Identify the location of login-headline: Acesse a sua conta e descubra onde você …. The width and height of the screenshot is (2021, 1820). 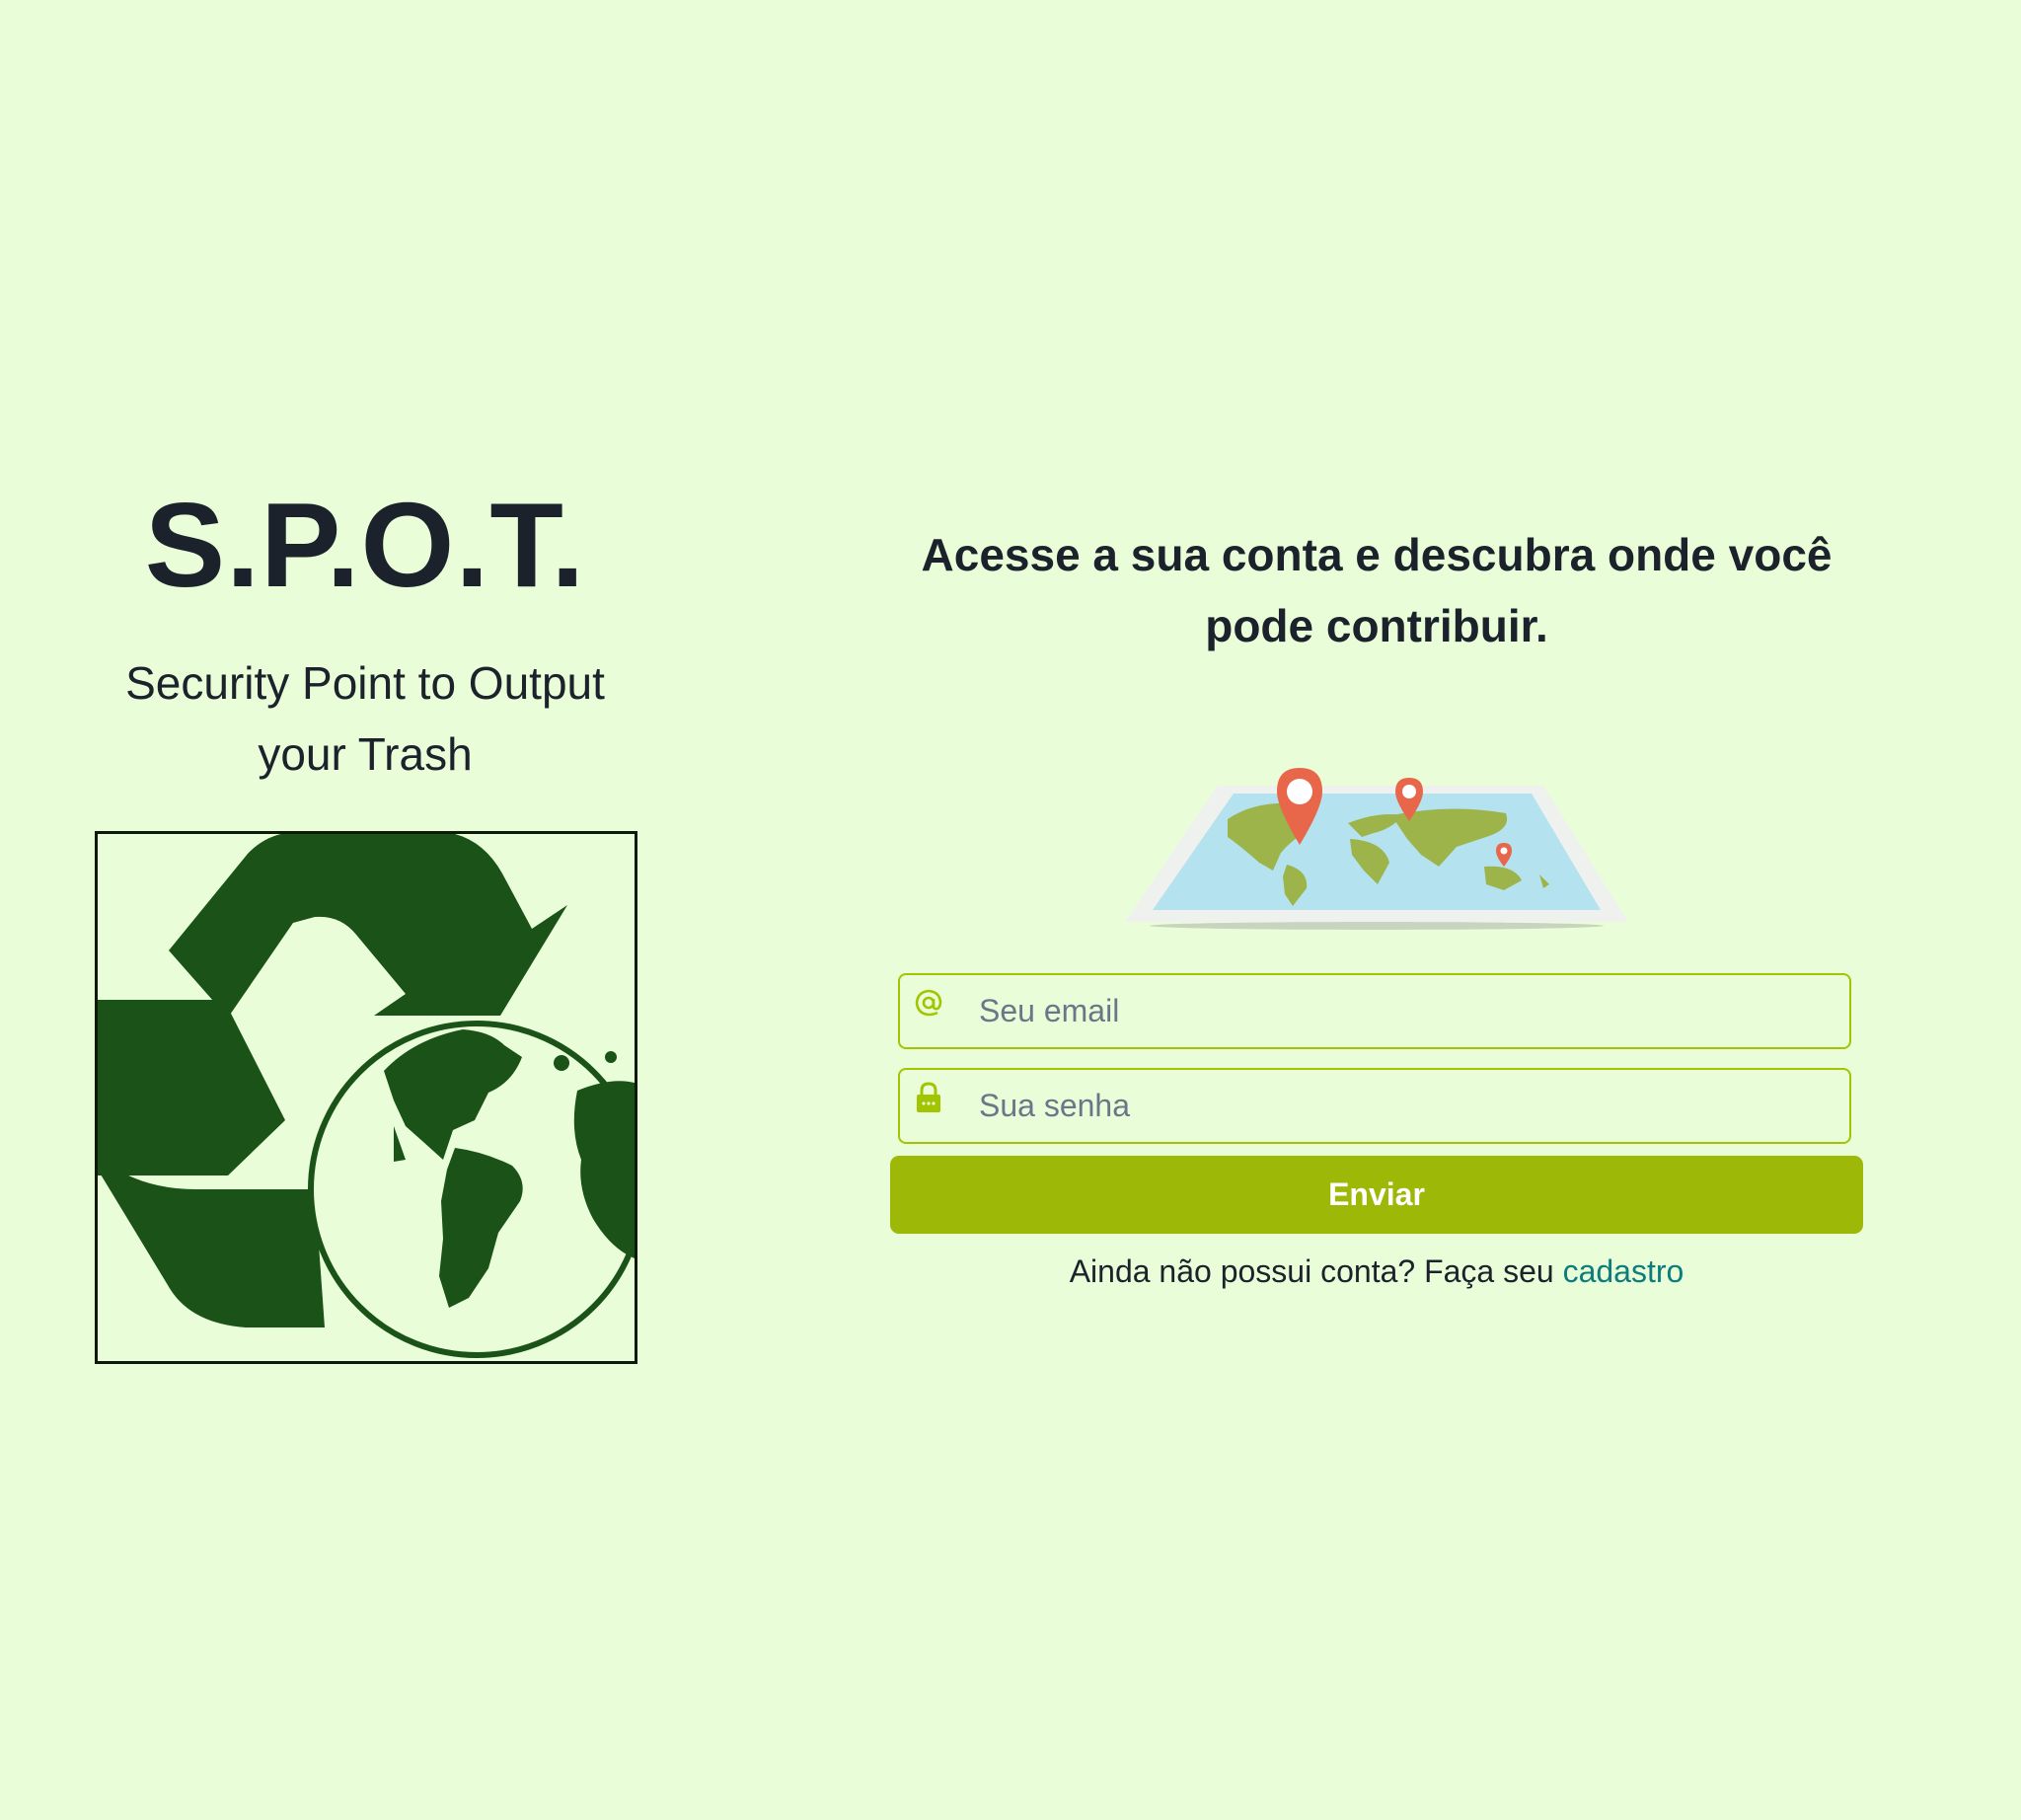
(1377, 590).